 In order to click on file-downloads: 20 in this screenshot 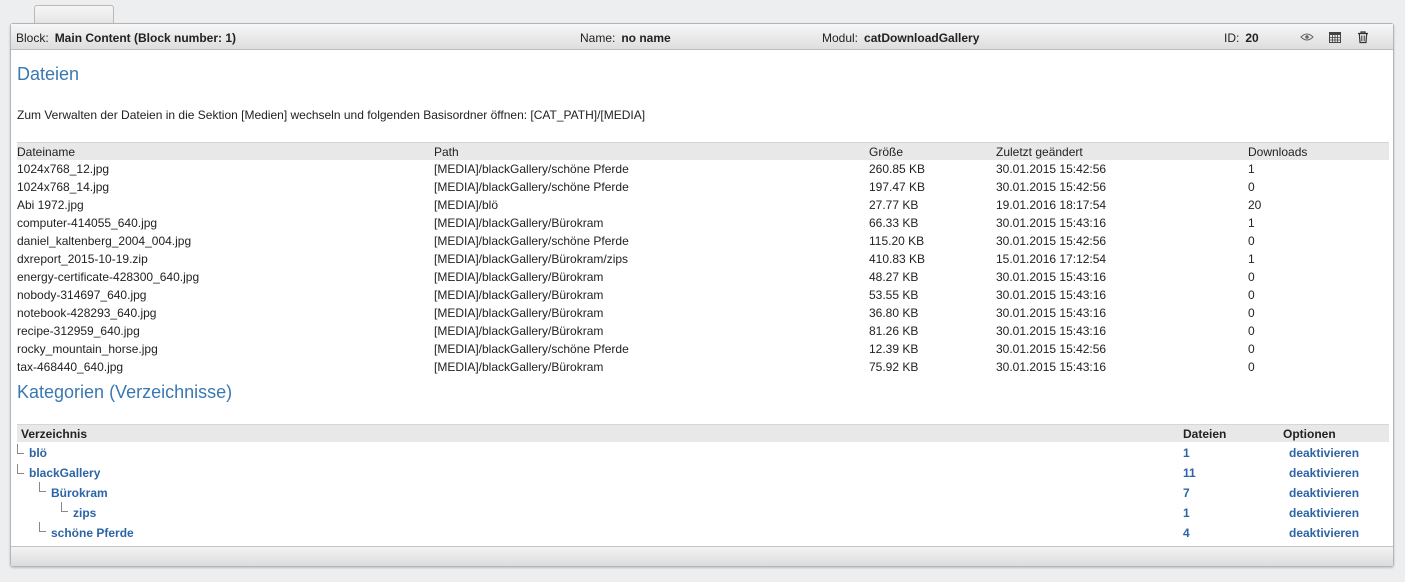, I will do `click(1255, 205)`.